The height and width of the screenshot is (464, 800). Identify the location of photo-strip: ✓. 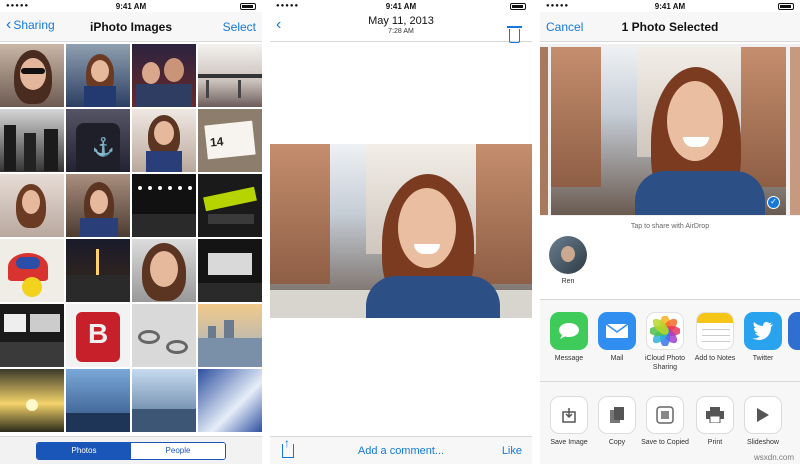
(670, 130).